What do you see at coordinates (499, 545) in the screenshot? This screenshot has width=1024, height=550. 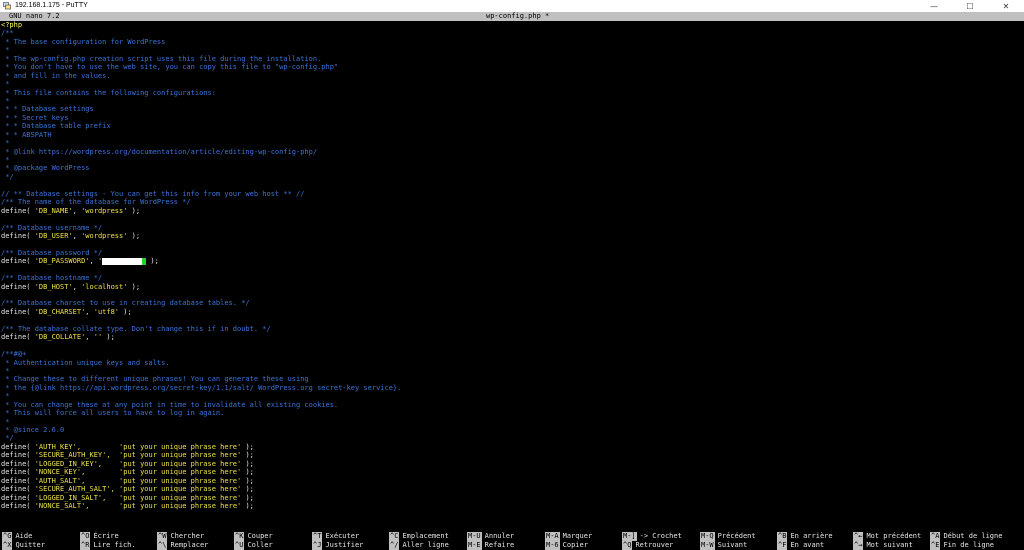 I see `shortcut-label: Refaire` at bounding box center [499, 545].